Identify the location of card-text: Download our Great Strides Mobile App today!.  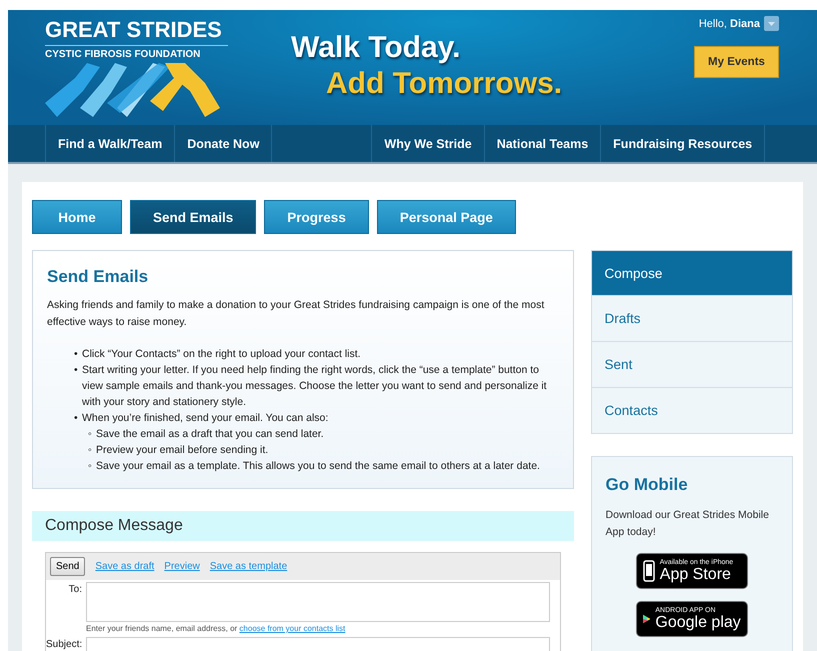
(688, 524).